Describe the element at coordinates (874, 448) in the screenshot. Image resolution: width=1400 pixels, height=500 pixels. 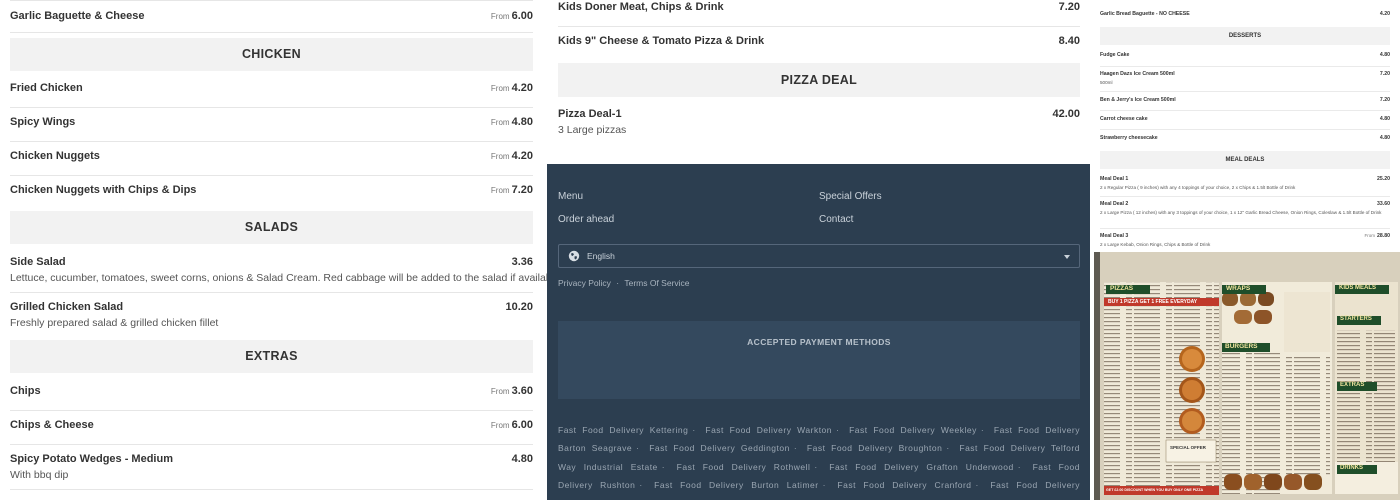
I see `delivery-area-link: Fast Food Delivery Broughton` at that location.